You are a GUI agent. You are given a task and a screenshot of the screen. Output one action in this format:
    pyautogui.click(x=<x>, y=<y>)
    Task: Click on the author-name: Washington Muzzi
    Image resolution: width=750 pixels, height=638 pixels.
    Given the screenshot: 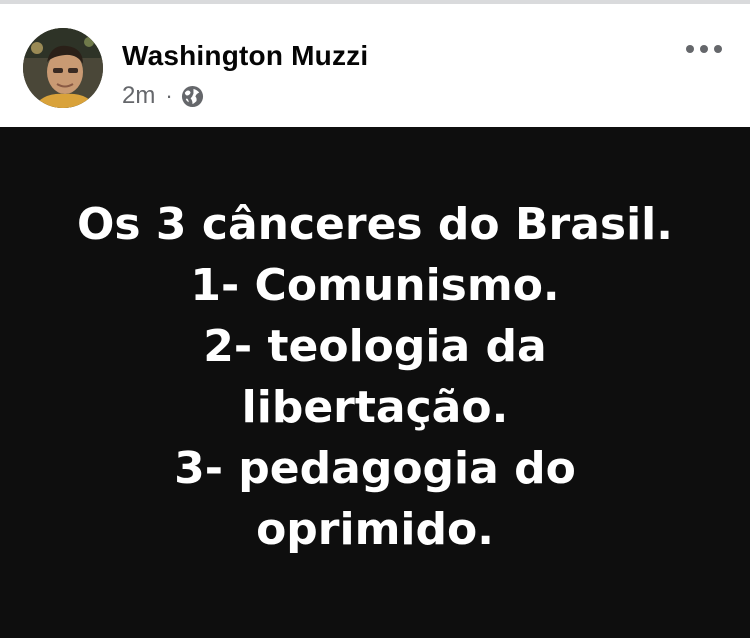 What is the action you would take?
    pyautogui.click(x=245, y=56)
    